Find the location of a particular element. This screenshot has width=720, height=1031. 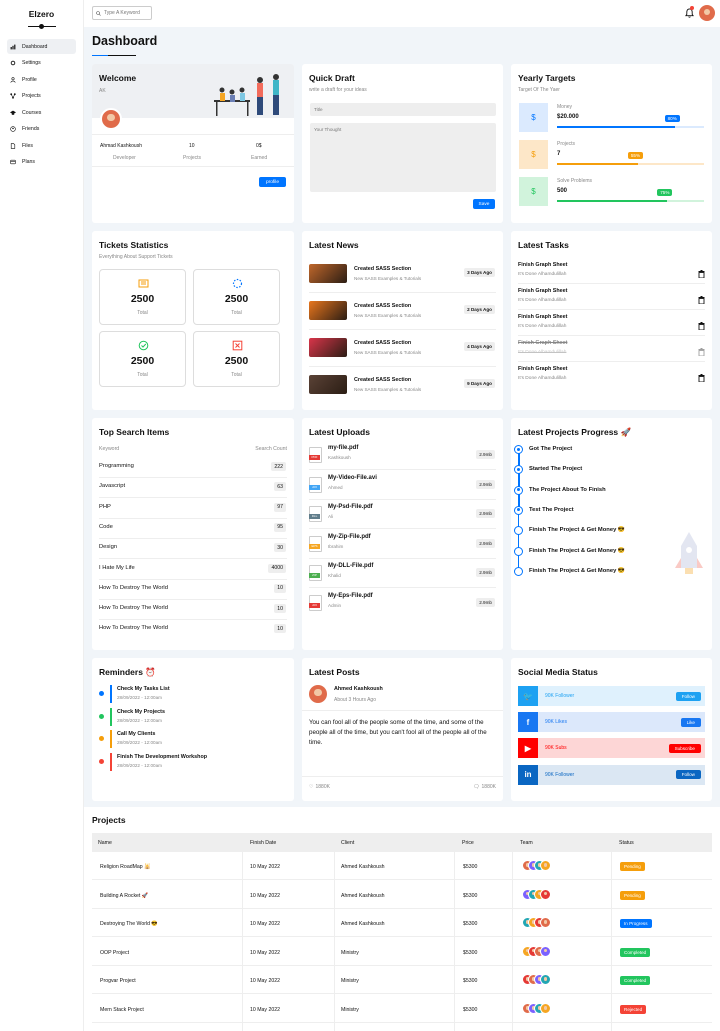

file-type-icon: ZIP is located at coordinates (315, 573).